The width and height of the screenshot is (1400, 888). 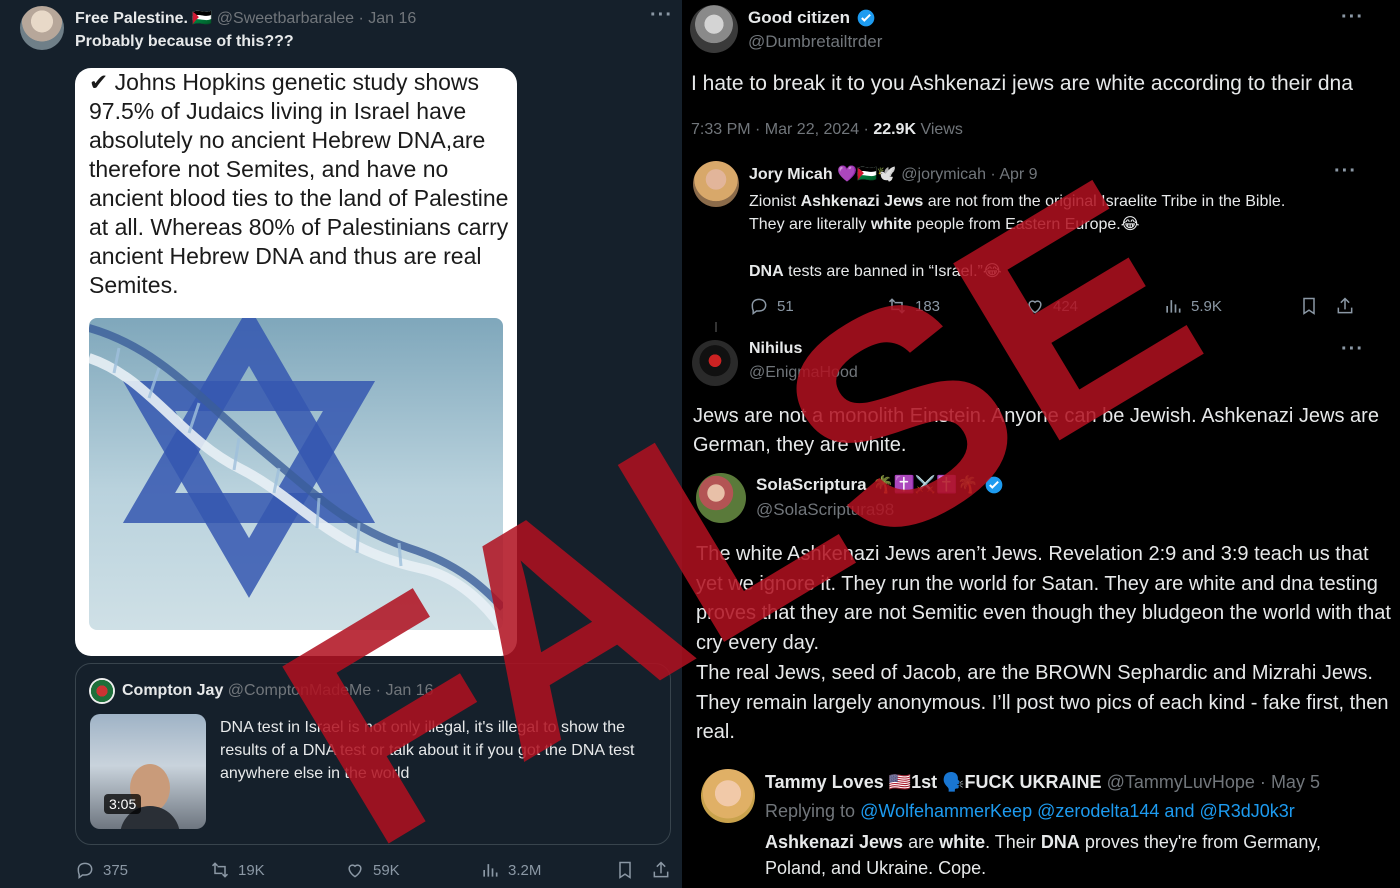 I want to click on reply-count: 51, so click(x=785, y=306).